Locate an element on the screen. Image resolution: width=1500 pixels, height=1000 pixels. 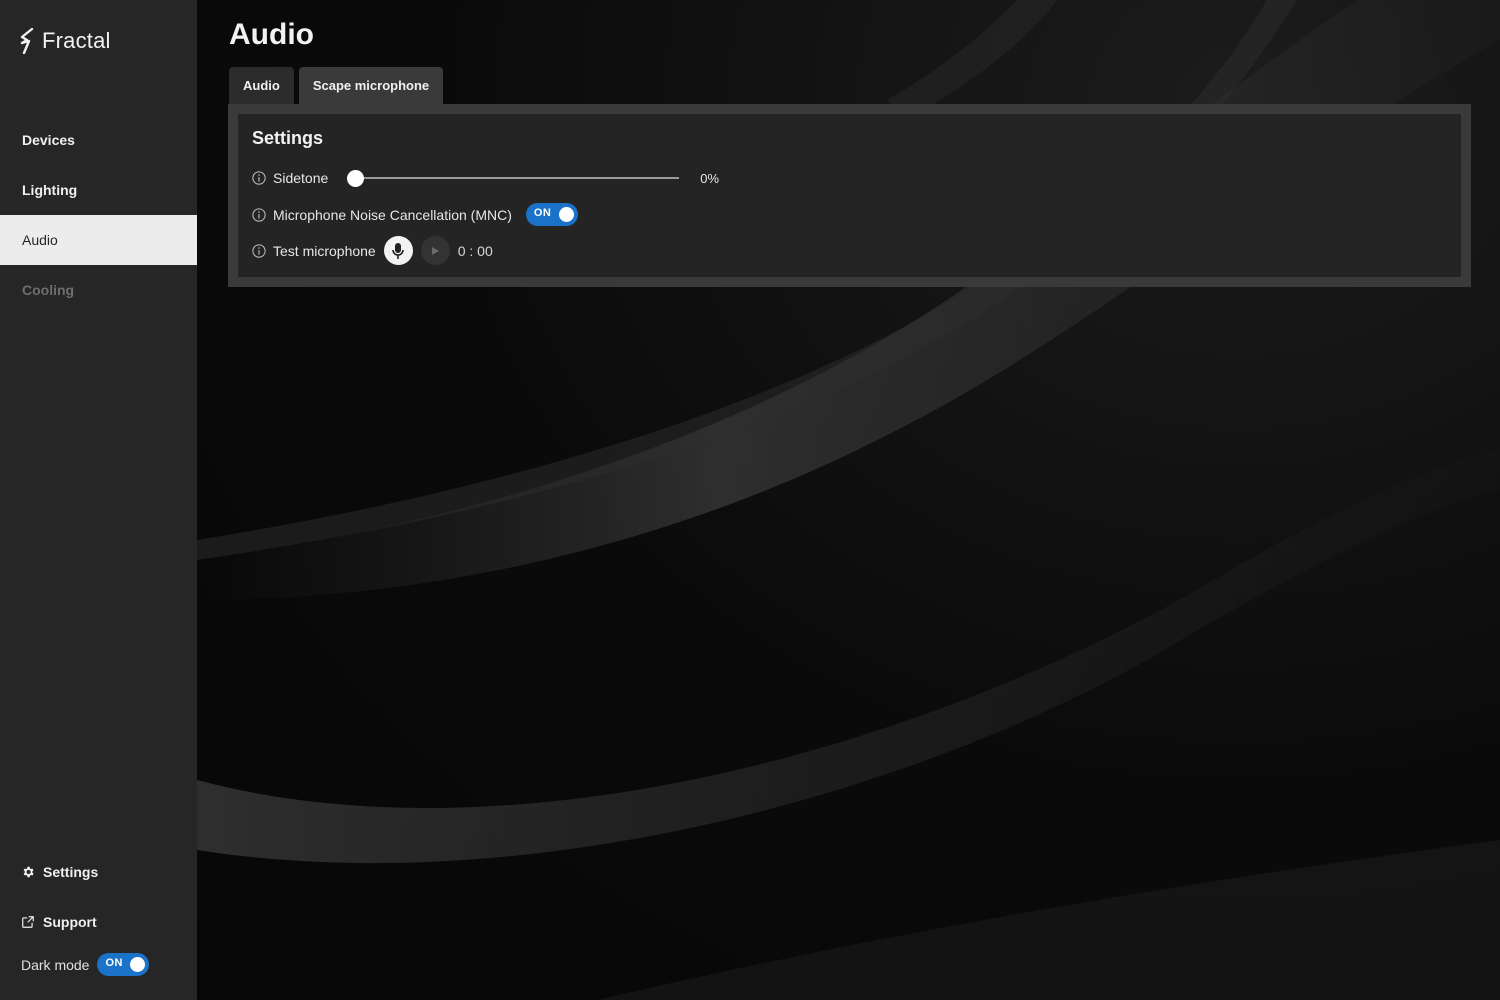
tab-bar: Audio Scape microphone is located at coordinates (336, 85).